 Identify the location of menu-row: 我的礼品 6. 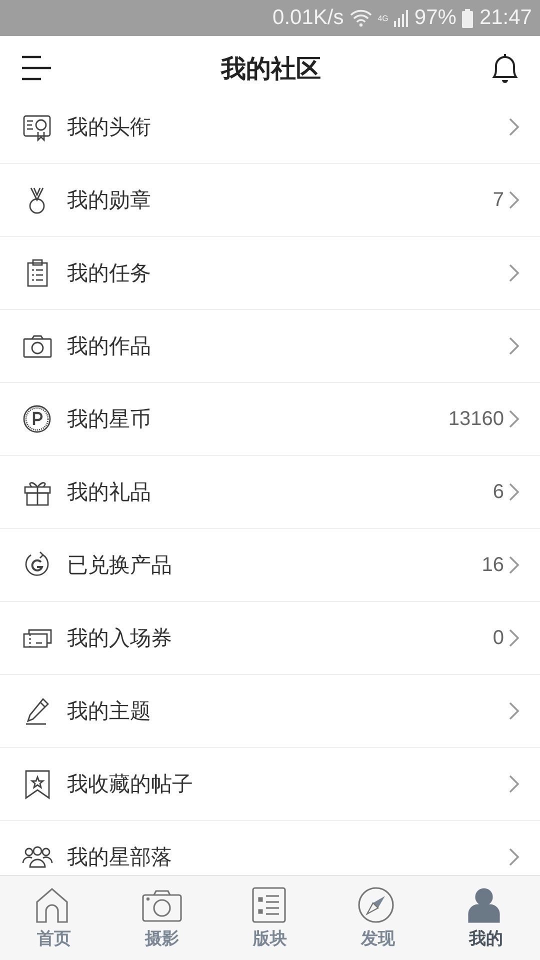
(270, 492).